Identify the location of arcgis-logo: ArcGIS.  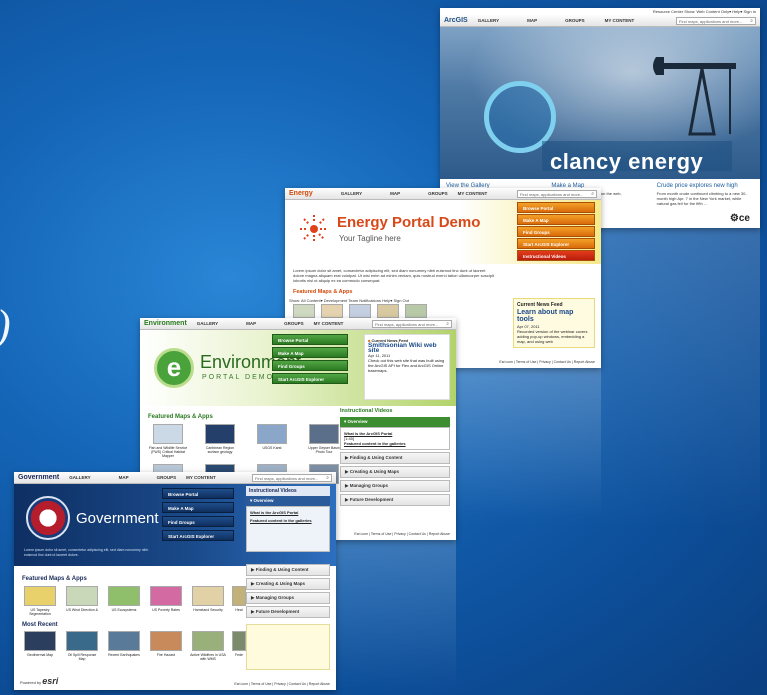
(456, 20).